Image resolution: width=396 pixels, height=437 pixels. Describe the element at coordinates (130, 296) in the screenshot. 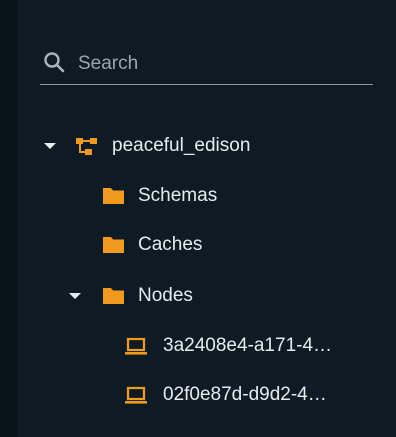

I see `tree-item-nodes: Nodes` at that location.